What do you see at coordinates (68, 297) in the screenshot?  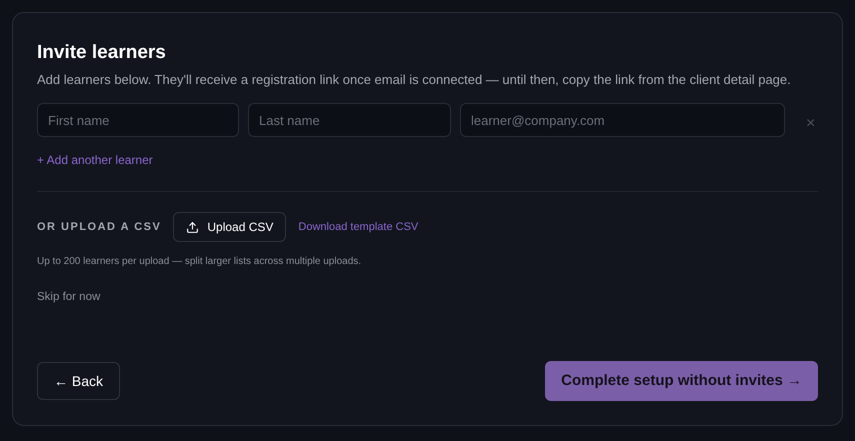 I see `skip-link: Skip for now` at bounding box center [68, 297].